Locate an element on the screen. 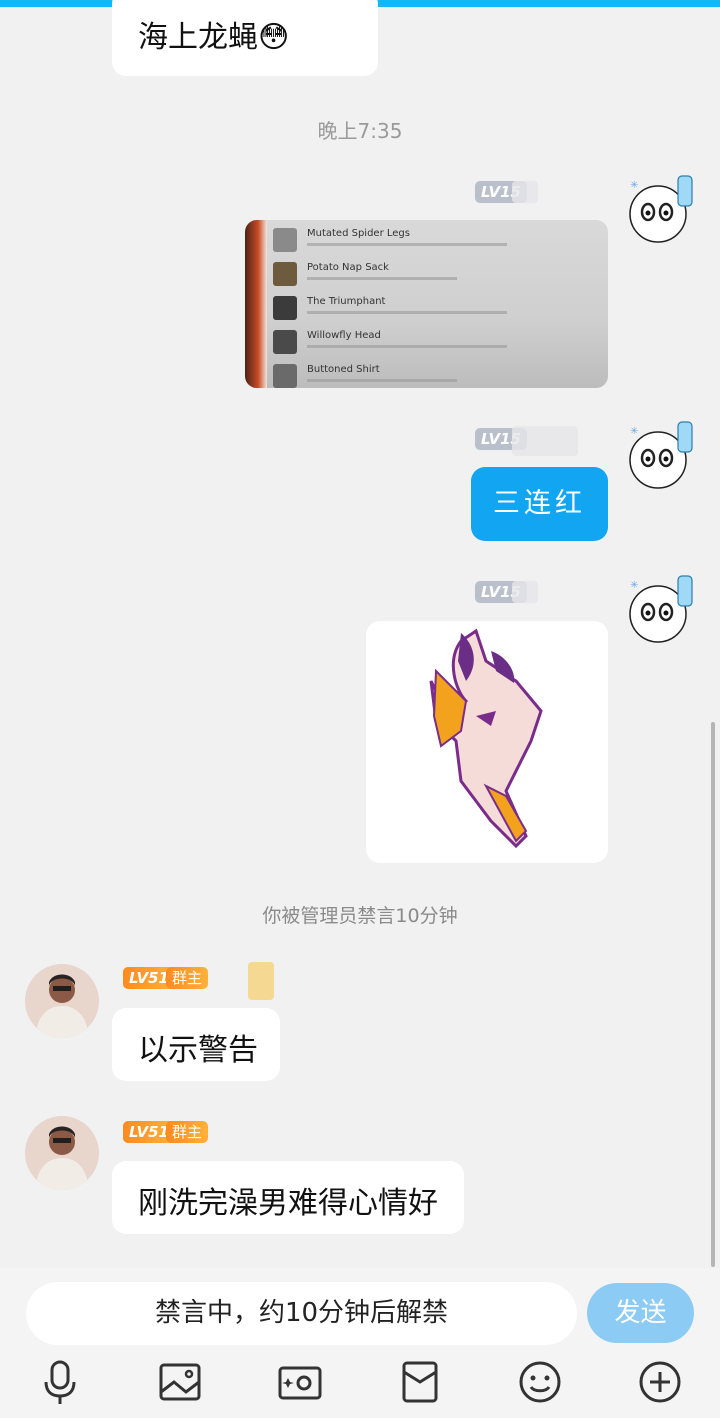  list-item: Potato Nap Sack is located at coordinates (438, 276).